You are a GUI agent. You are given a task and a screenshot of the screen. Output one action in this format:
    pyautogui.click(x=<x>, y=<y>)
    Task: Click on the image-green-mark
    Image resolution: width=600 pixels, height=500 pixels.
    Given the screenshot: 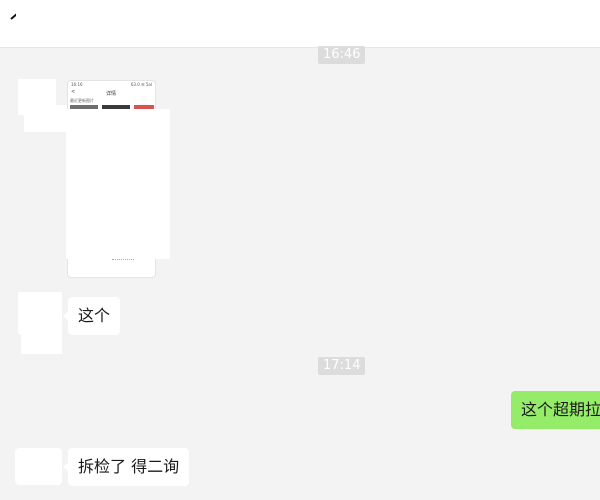 What is the action you would take?
    pyautogui.click(x=123, y=260)
    